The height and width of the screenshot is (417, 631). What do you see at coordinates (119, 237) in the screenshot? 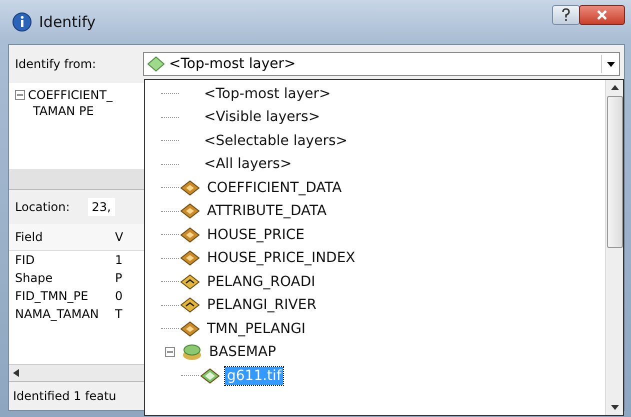
I see `column-header: V` at bounding box center [119, 237].